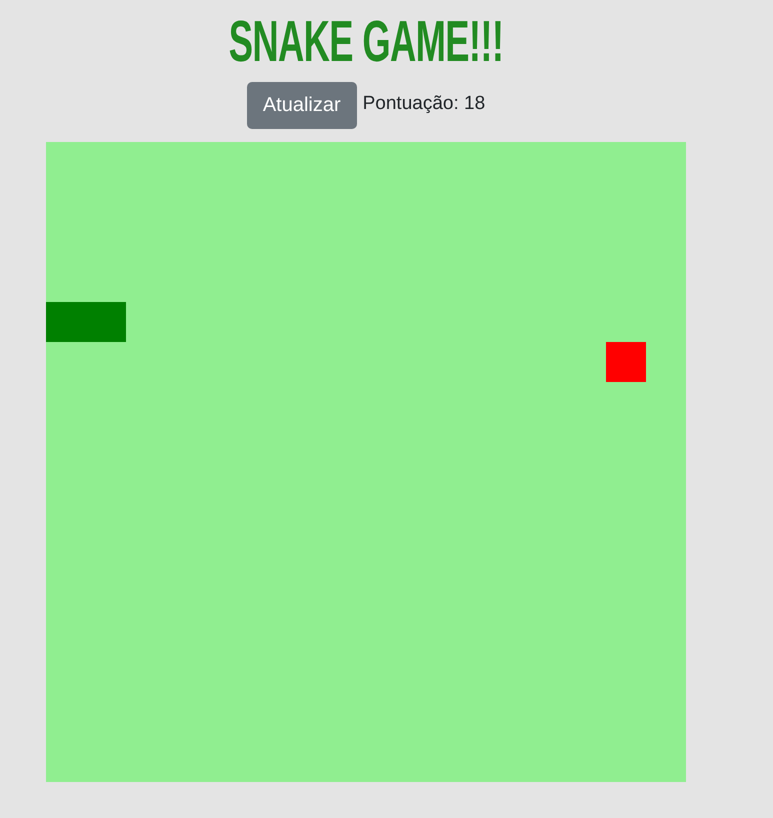 The width and height of the screenshot is (773, 818). What do you see at coordinates (301, 105) in the screenshot?
I see `refresh-button: Atualizar` at bounding box center [301, 105].